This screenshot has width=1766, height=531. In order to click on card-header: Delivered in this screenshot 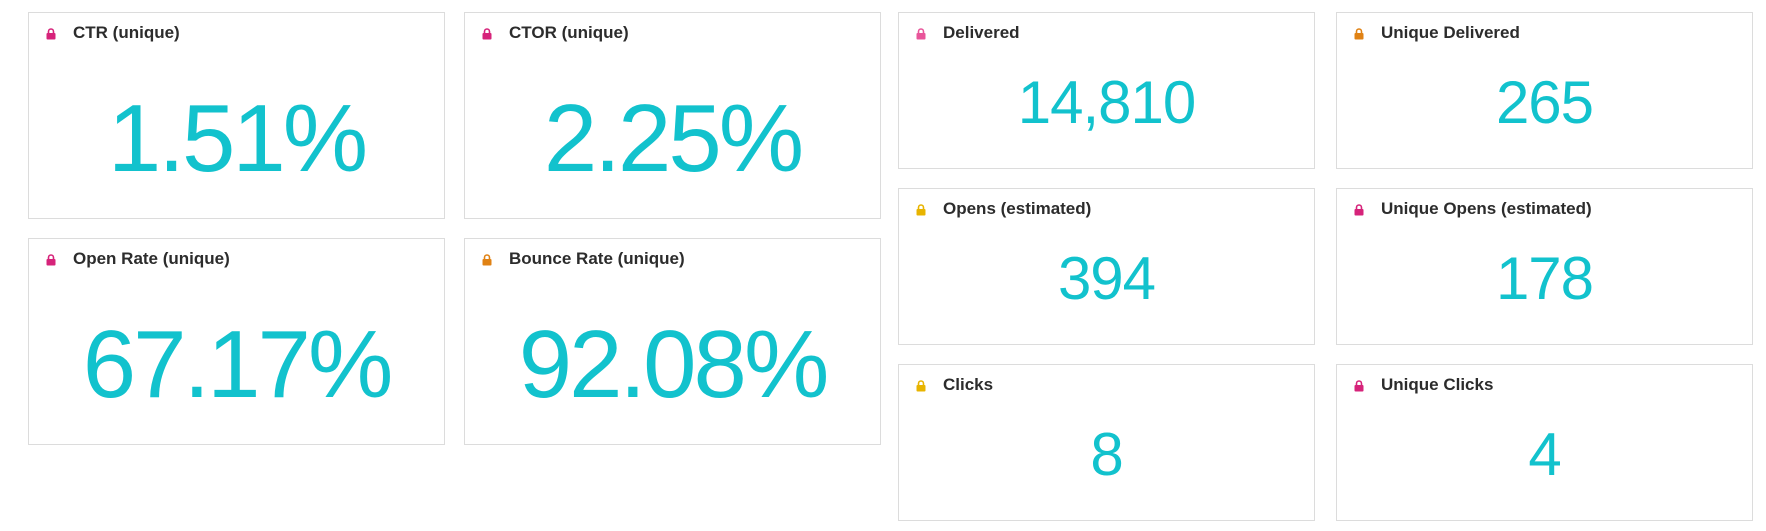, I will do `click(1106, 32)`.